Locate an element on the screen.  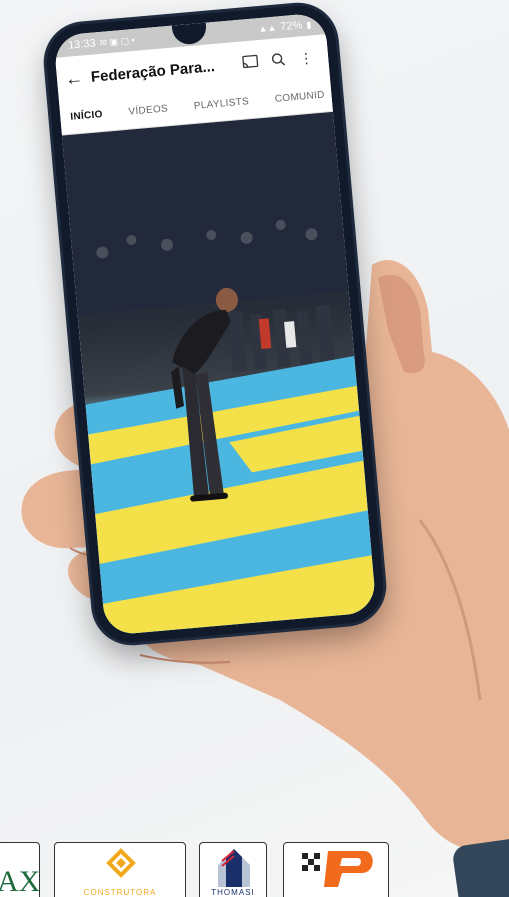
status-battery: 72% is located at coordinates (291, 26).